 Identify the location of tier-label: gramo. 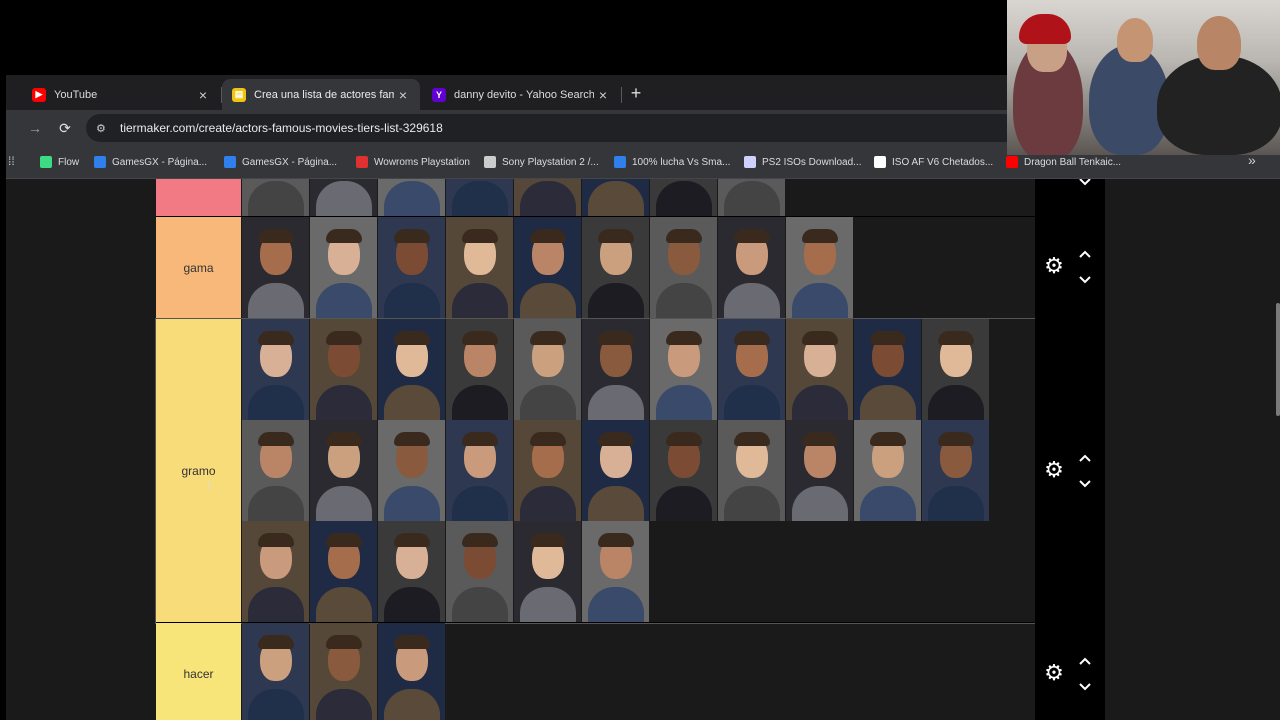
(198, 470).